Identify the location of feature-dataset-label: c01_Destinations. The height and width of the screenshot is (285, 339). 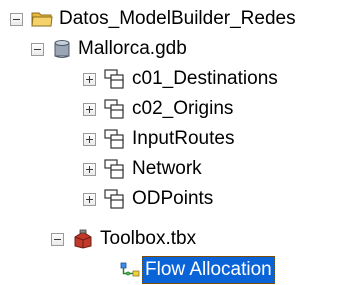
(205, 79).